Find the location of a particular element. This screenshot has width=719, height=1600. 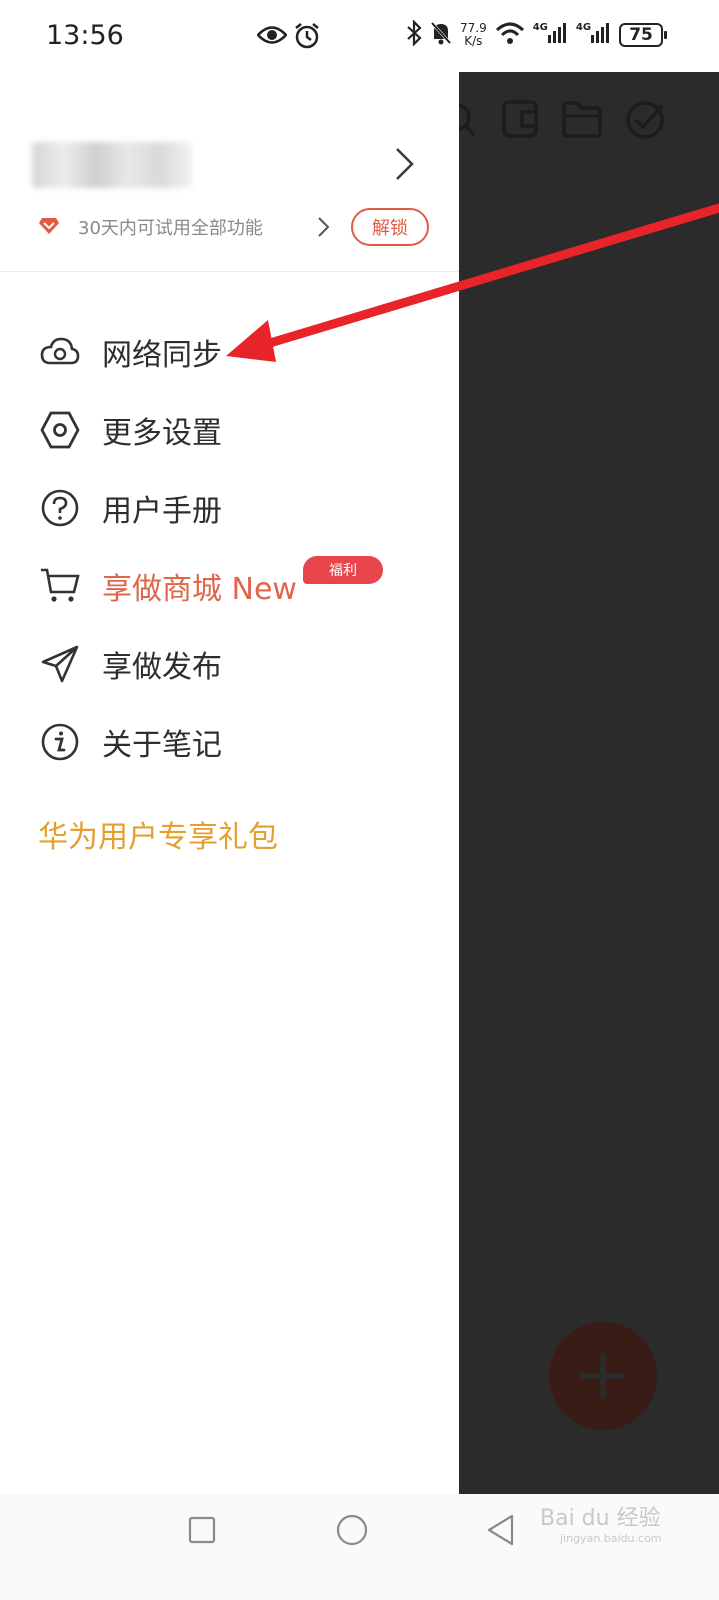

menu-item-store: 享做商城 New is located at coordinates (168, 586).